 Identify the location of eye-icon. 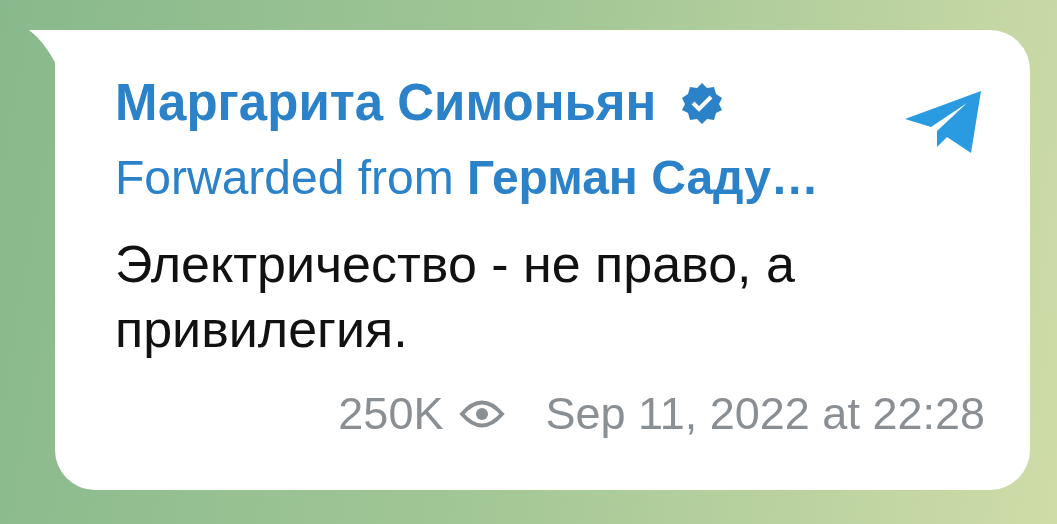
(482, 414).